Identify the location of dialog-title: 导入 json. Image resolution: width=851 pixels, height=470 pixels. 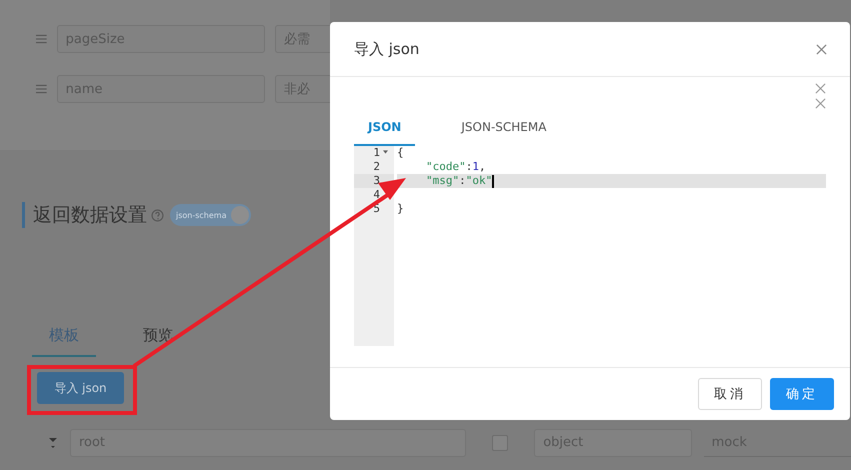
(387, 49).